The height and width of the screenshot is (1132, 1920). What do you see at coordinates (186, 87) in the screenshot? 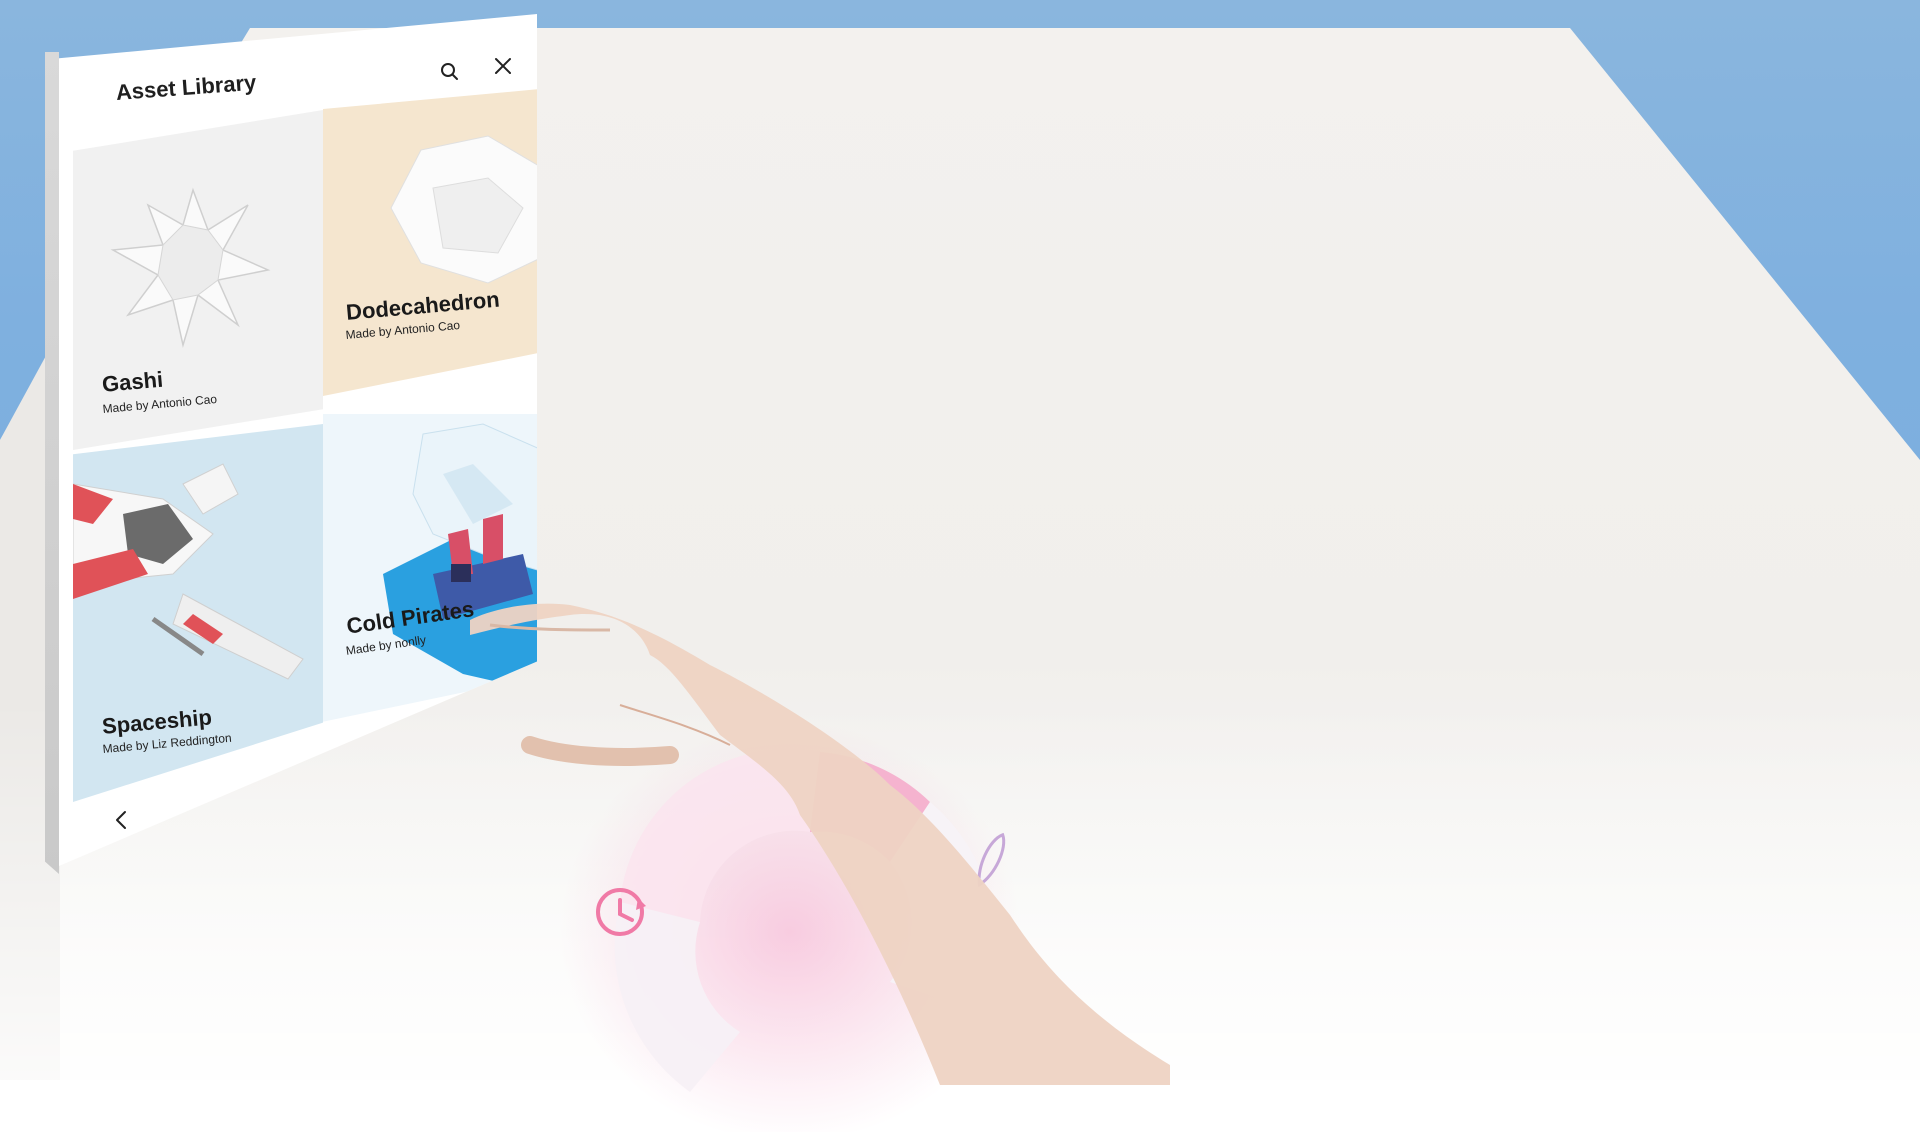
I see `panel-title: Asset Library` at bounding box center [186, 87].